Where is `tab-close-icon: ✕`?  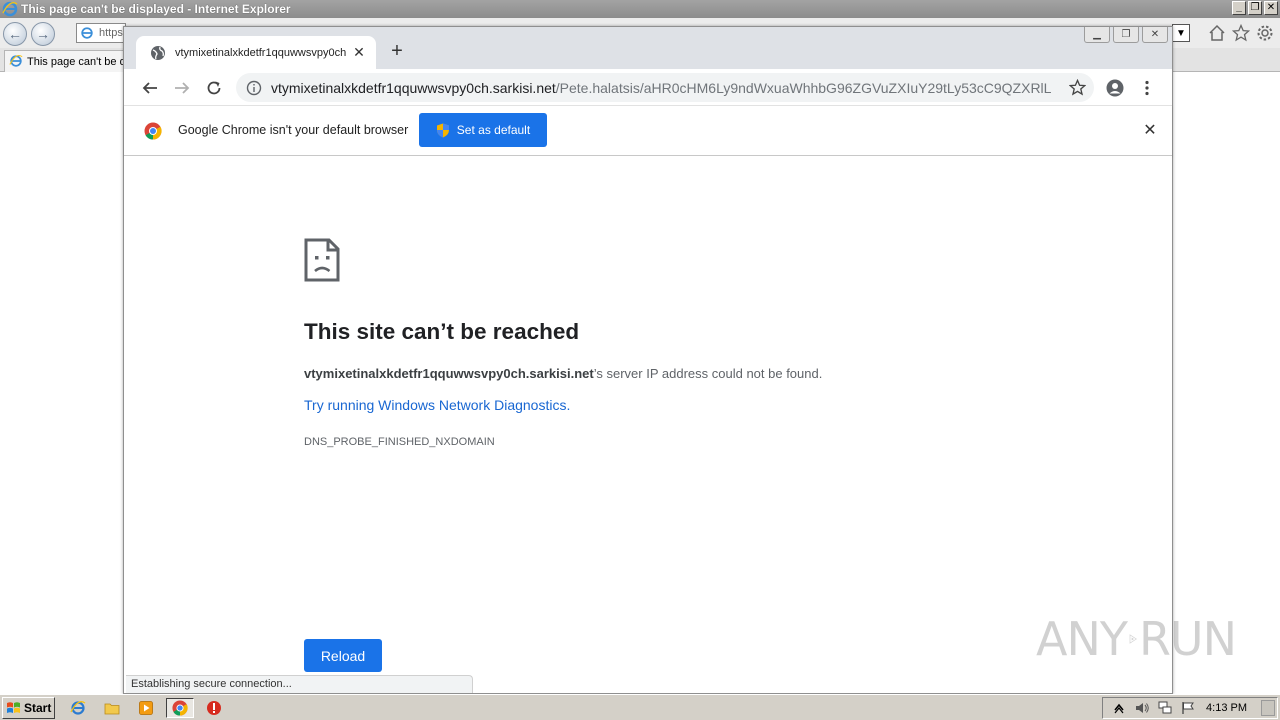
tab-close-icon: ✕ is located at coordinates (359, 52).